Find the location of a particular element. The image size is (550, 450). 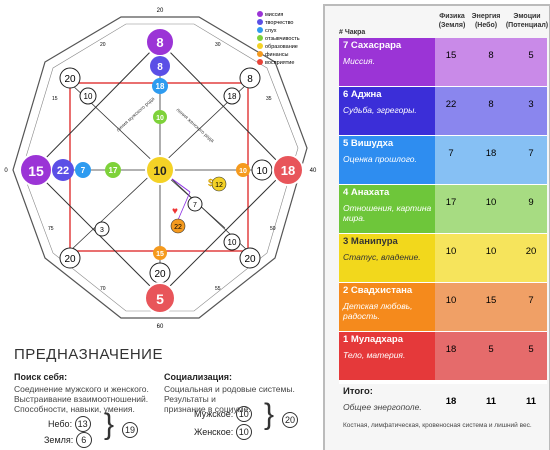

svg-text: отзывчивость is located at coordinates (282, 39).